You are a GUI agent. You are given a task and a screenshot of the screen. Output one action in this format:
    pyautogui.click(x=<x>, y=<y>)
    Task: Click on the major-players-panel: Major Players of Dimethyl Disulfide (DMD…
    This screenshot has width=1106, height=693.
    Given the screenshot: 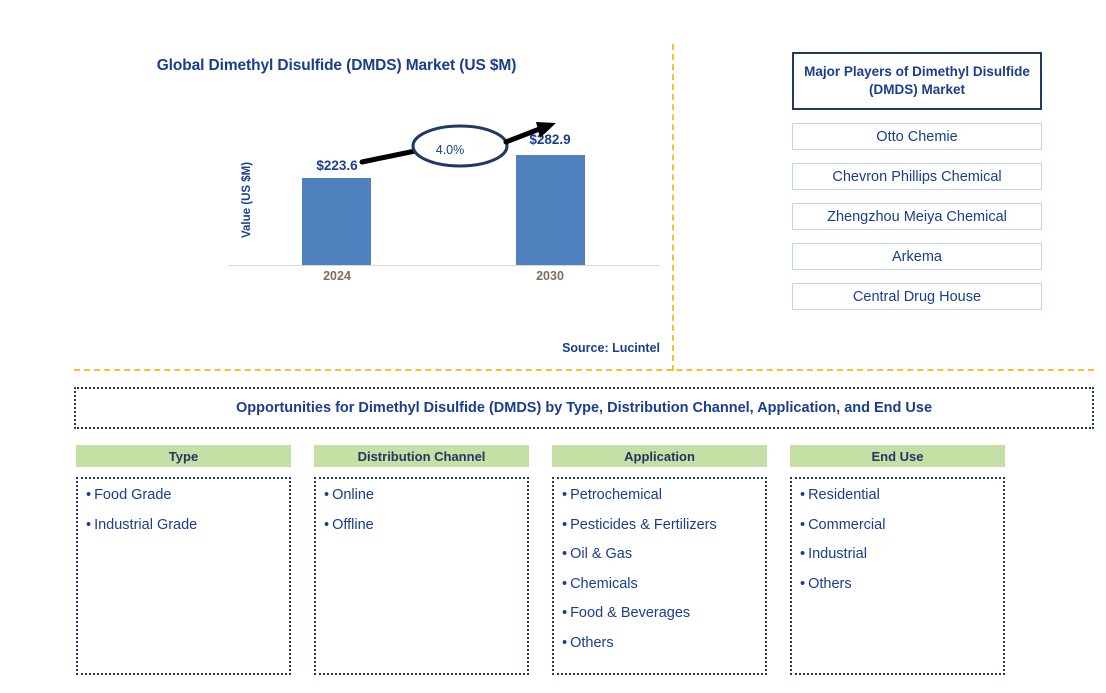 What is the action you would take?
    pyautogui.click(x=917, y=181)
    